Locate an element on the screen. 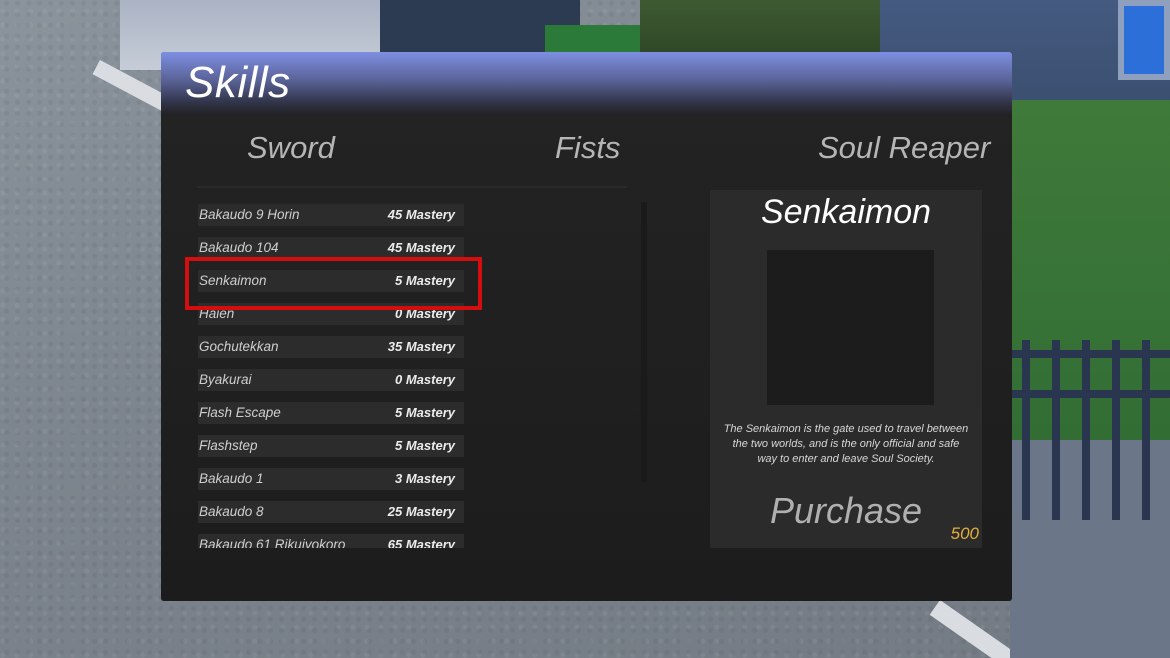 The image size is (1170, 658). skill-item: Byakurai 0 Mastery is located at coordinates (331, 380).